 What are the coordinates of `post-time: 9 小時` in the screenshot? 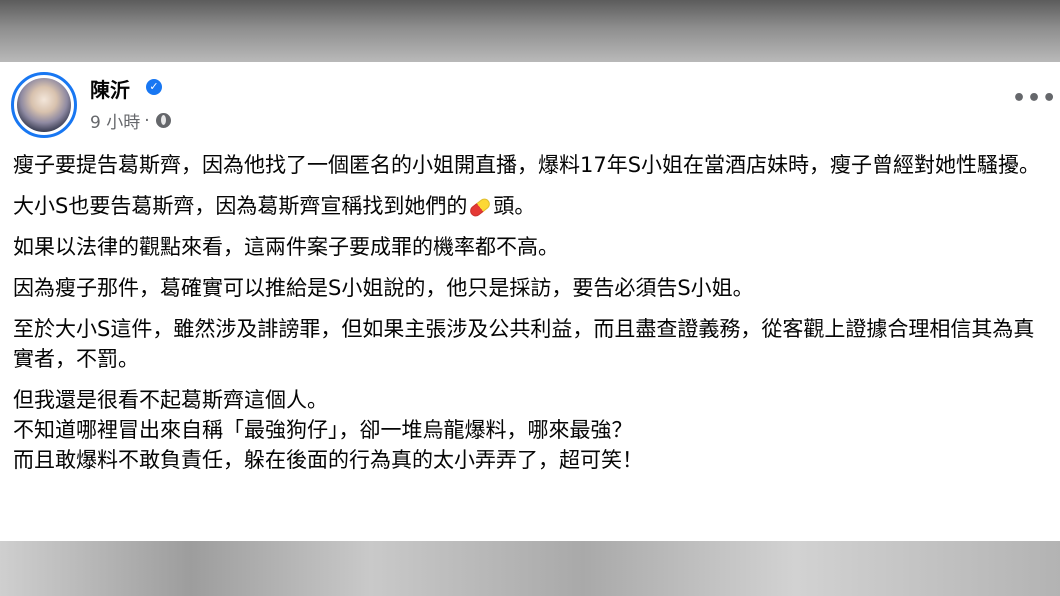 It's located at (115, 120).